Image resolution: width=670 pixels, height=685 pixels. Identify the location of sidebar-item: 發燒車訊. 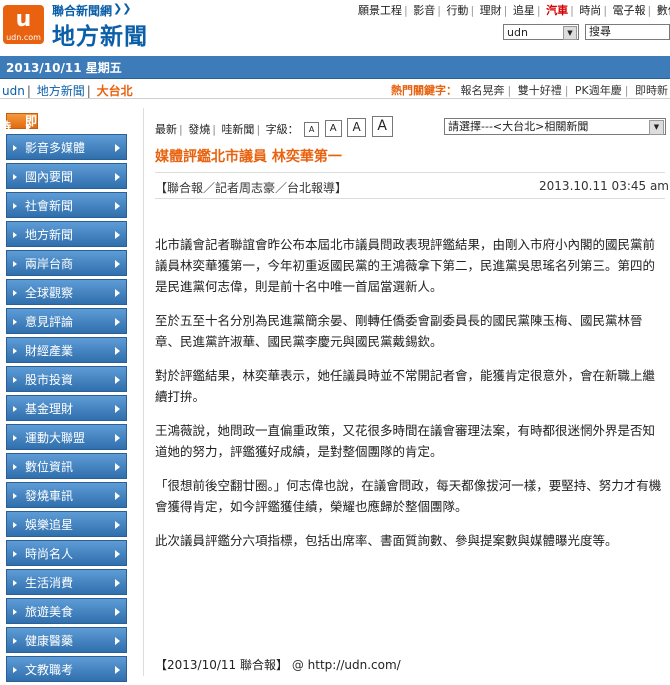
(66, 495).